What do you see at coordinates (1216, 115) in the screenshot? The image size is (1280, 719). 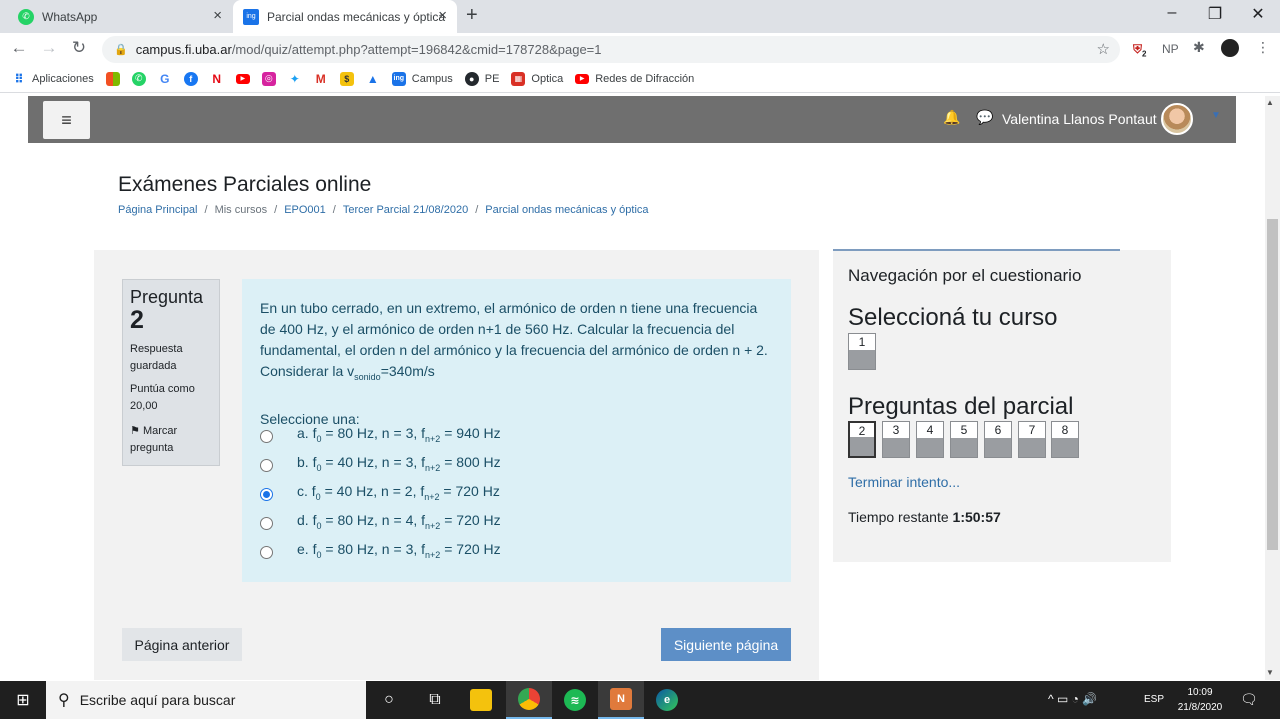 I see `chevron-down-icon: ▼` at bounding box center [1216, 115].